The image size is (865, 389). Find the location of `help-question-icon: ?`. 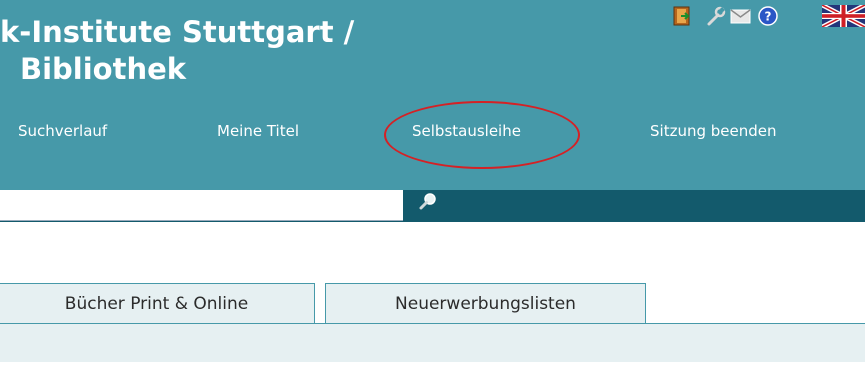

help-question-icon: ? is located at coordinates (768, 18).